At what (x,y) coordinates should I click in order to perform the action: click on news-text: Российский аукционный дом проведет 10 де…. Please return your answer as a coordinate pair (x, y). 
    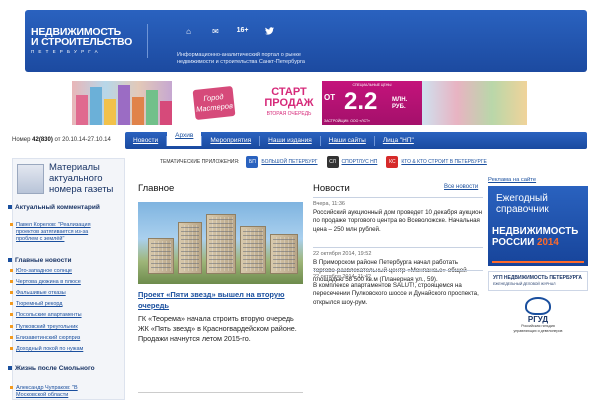
    Looking at the image, I should click on (398, 221).